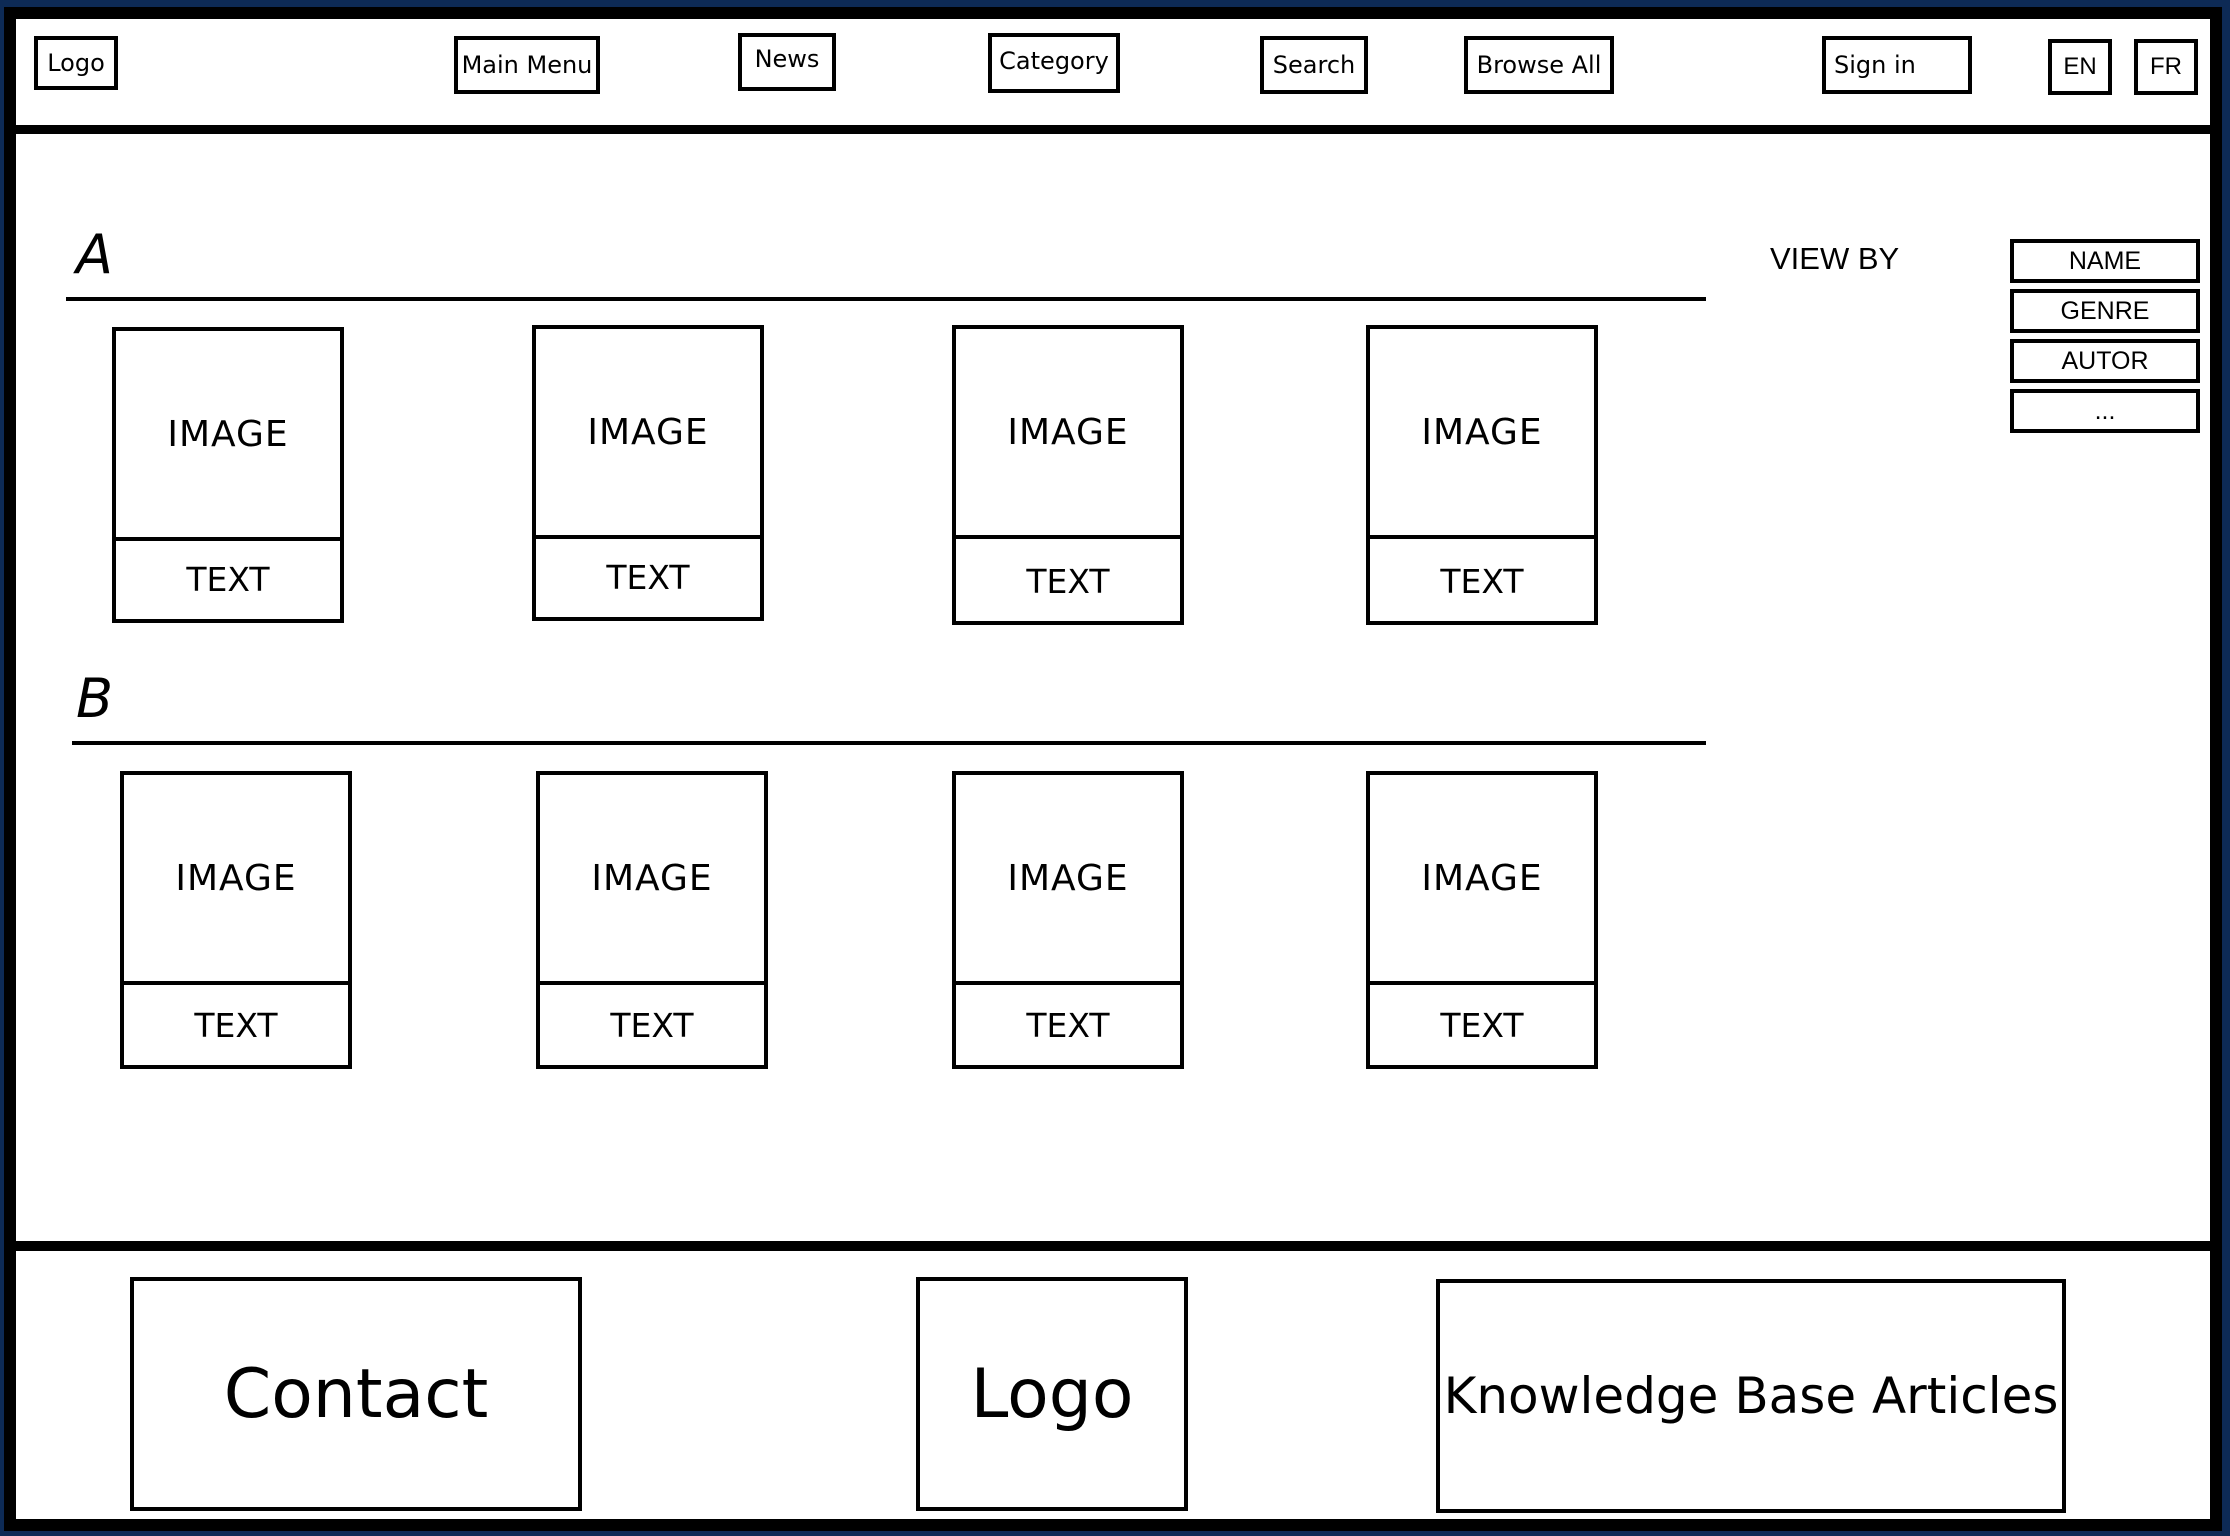 The height and width of the screenshot is (1536, 2230). Describe the element at coordinates (1054, 63) in the screenshot. I see `category-button: Category` at that location.